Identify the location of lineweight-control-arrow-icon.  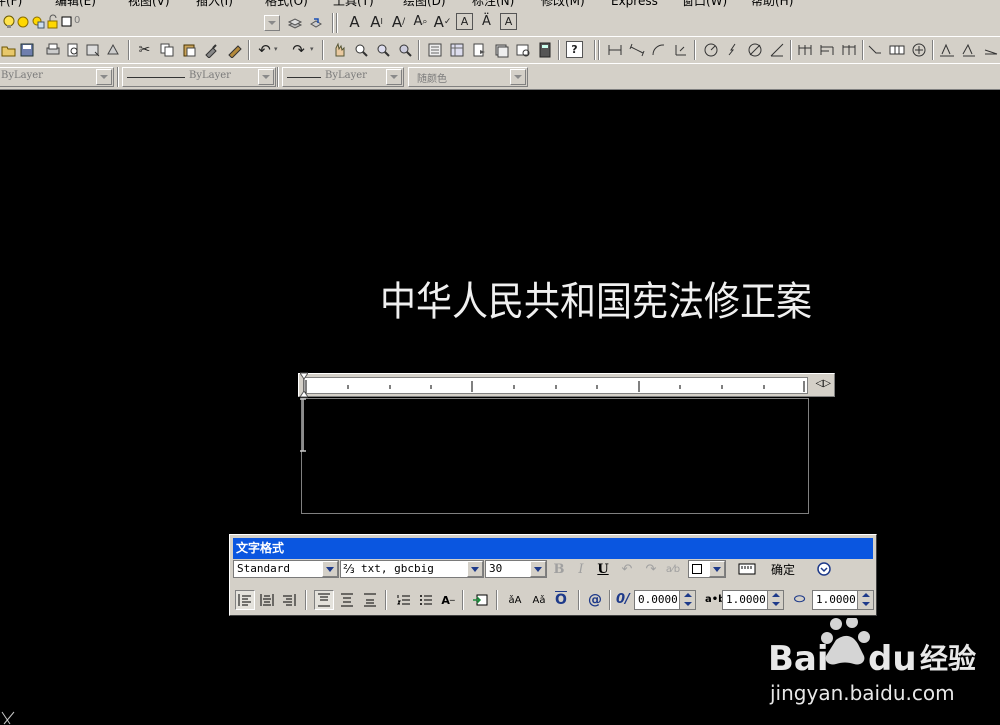
(394, 77).